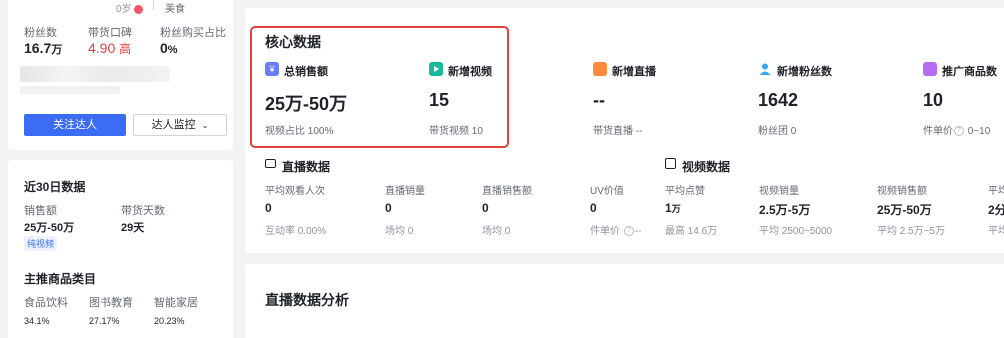  I want to click on recent-sales-label: 销售额, so click(40, 211).